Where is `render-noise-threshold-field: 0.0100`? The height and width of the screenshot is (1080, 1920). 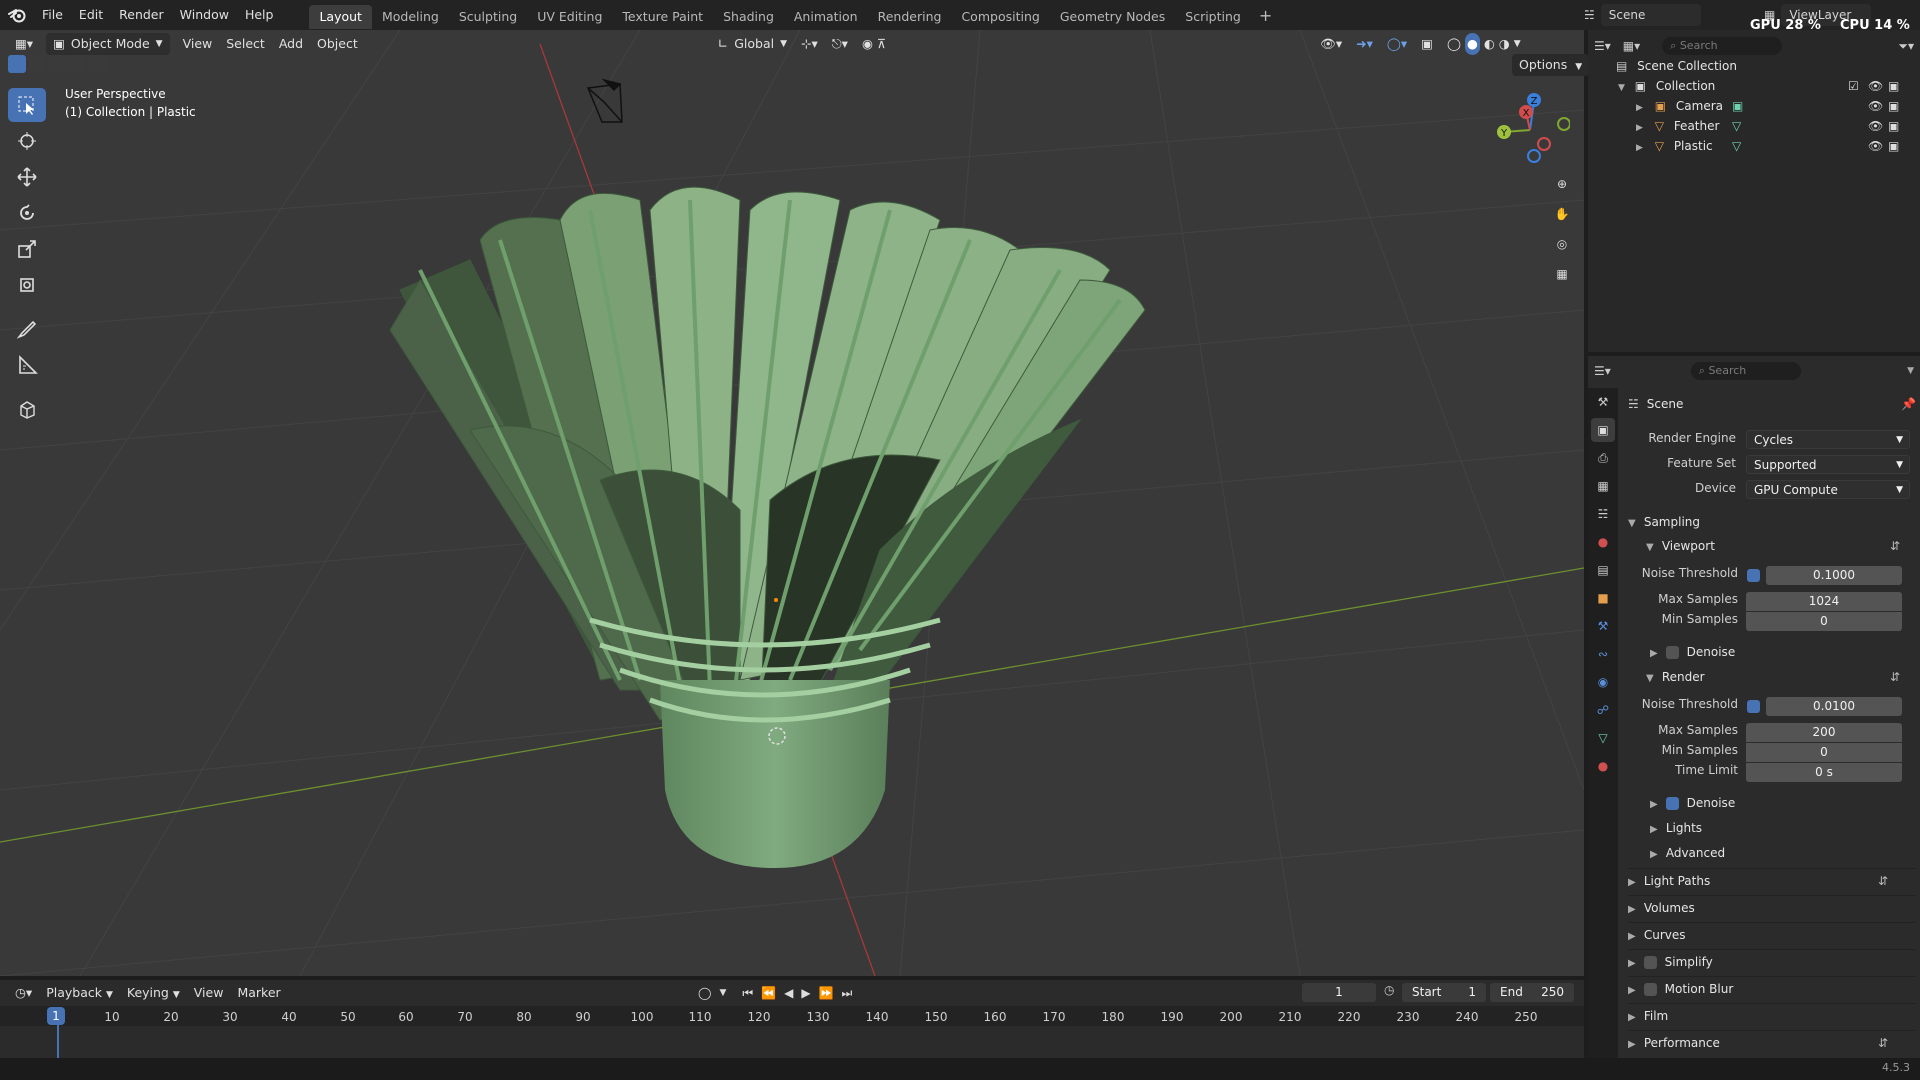 render-noise-threshold-field: 0.0100 is located at coordinates (1834, 706).